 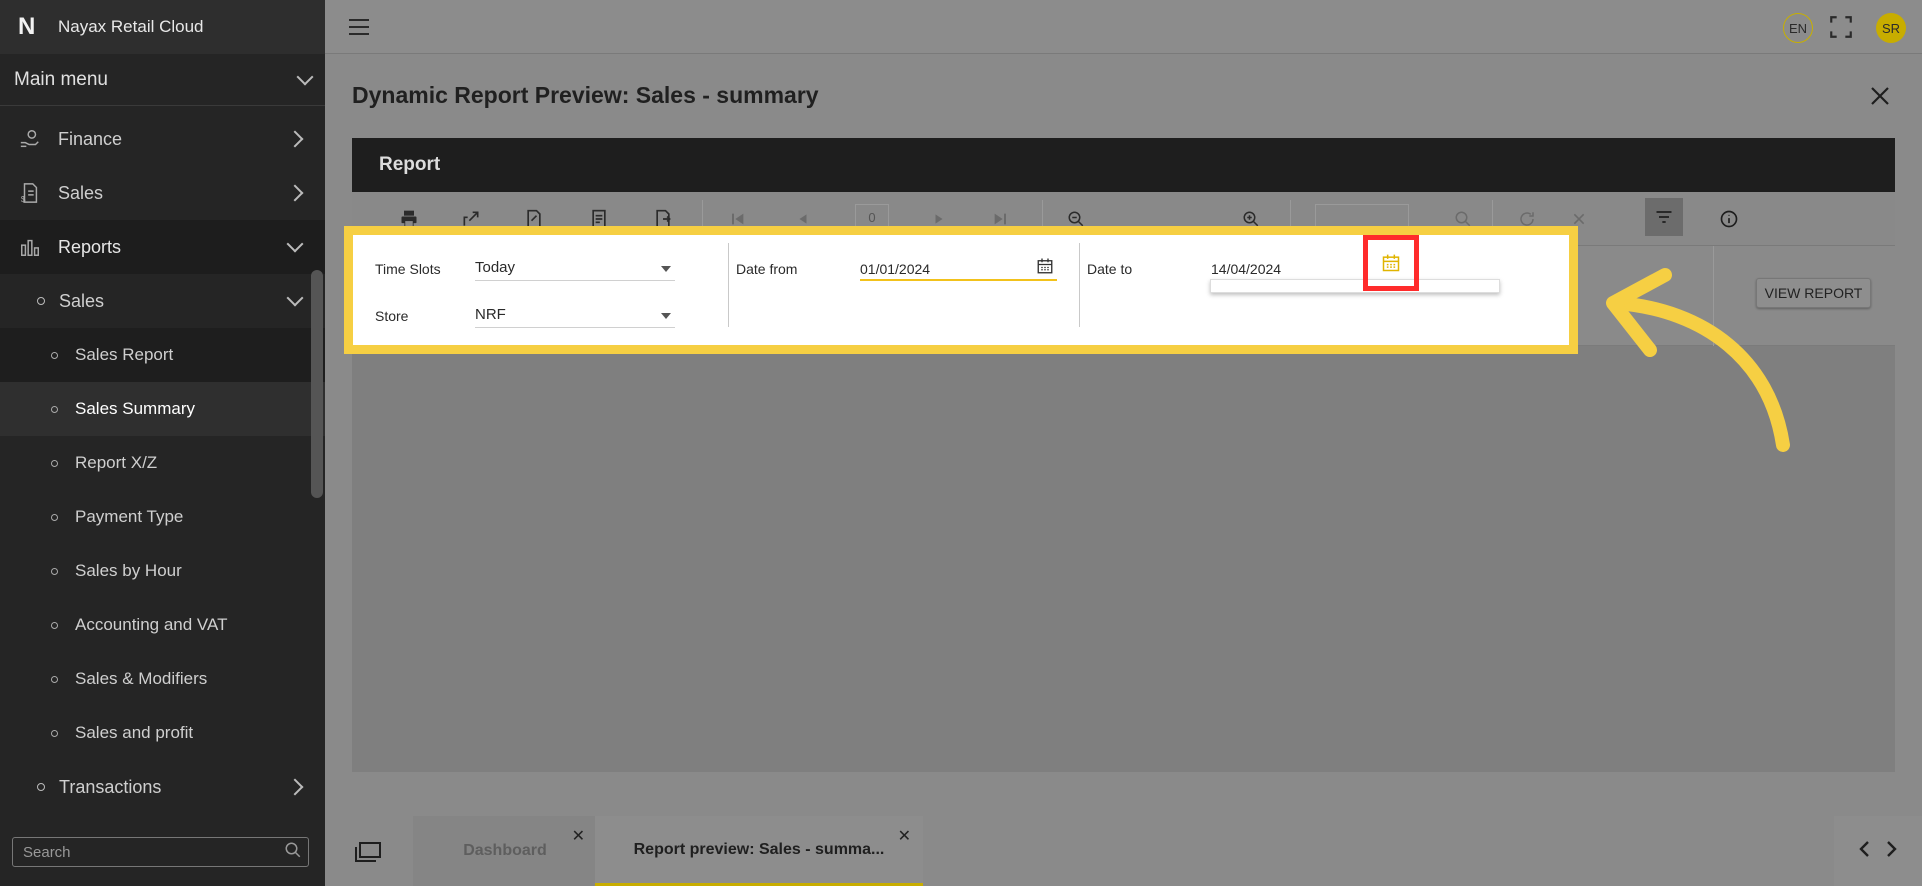 I want to click on sidebar-item-label: Reports, so click(x=90, y=246).